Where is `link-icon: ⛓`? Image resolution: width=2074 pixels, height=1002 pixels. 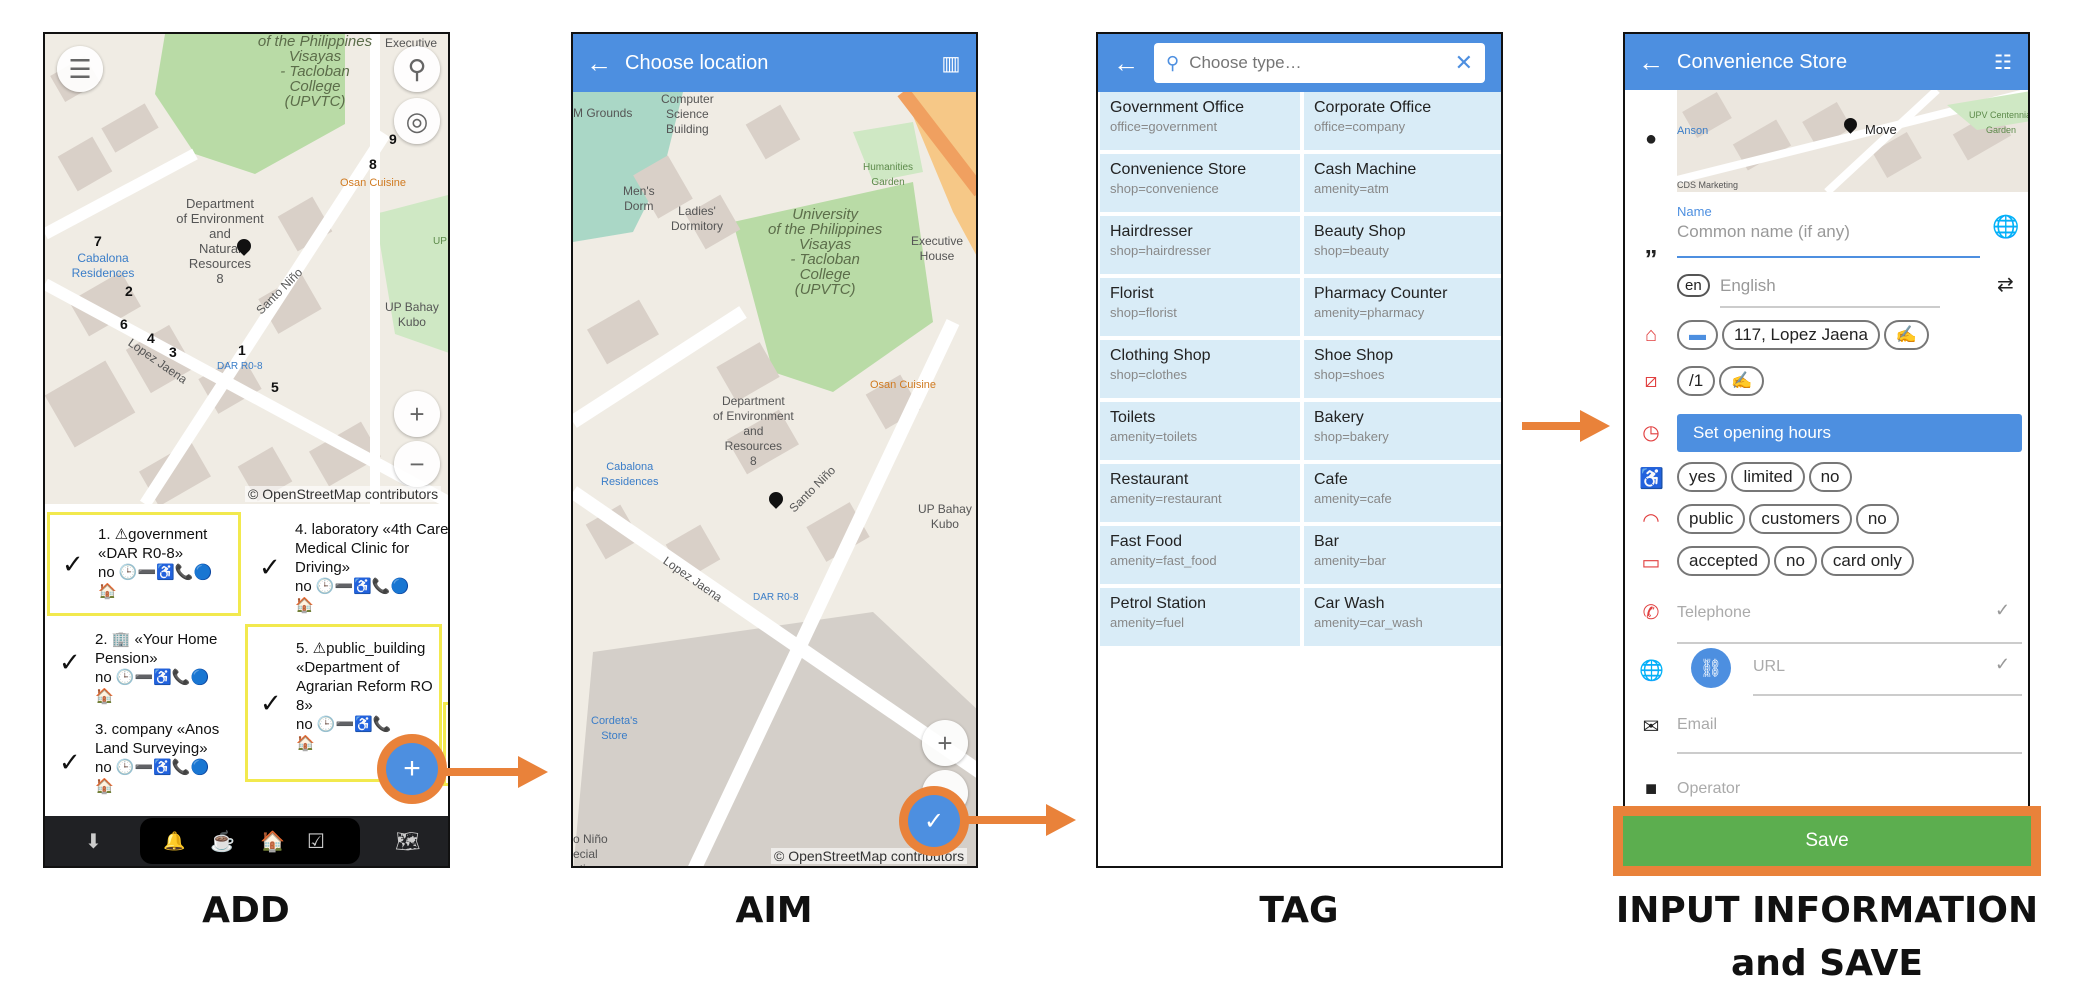 link-icon: ⛓ is located at coordinates (1711, 668).